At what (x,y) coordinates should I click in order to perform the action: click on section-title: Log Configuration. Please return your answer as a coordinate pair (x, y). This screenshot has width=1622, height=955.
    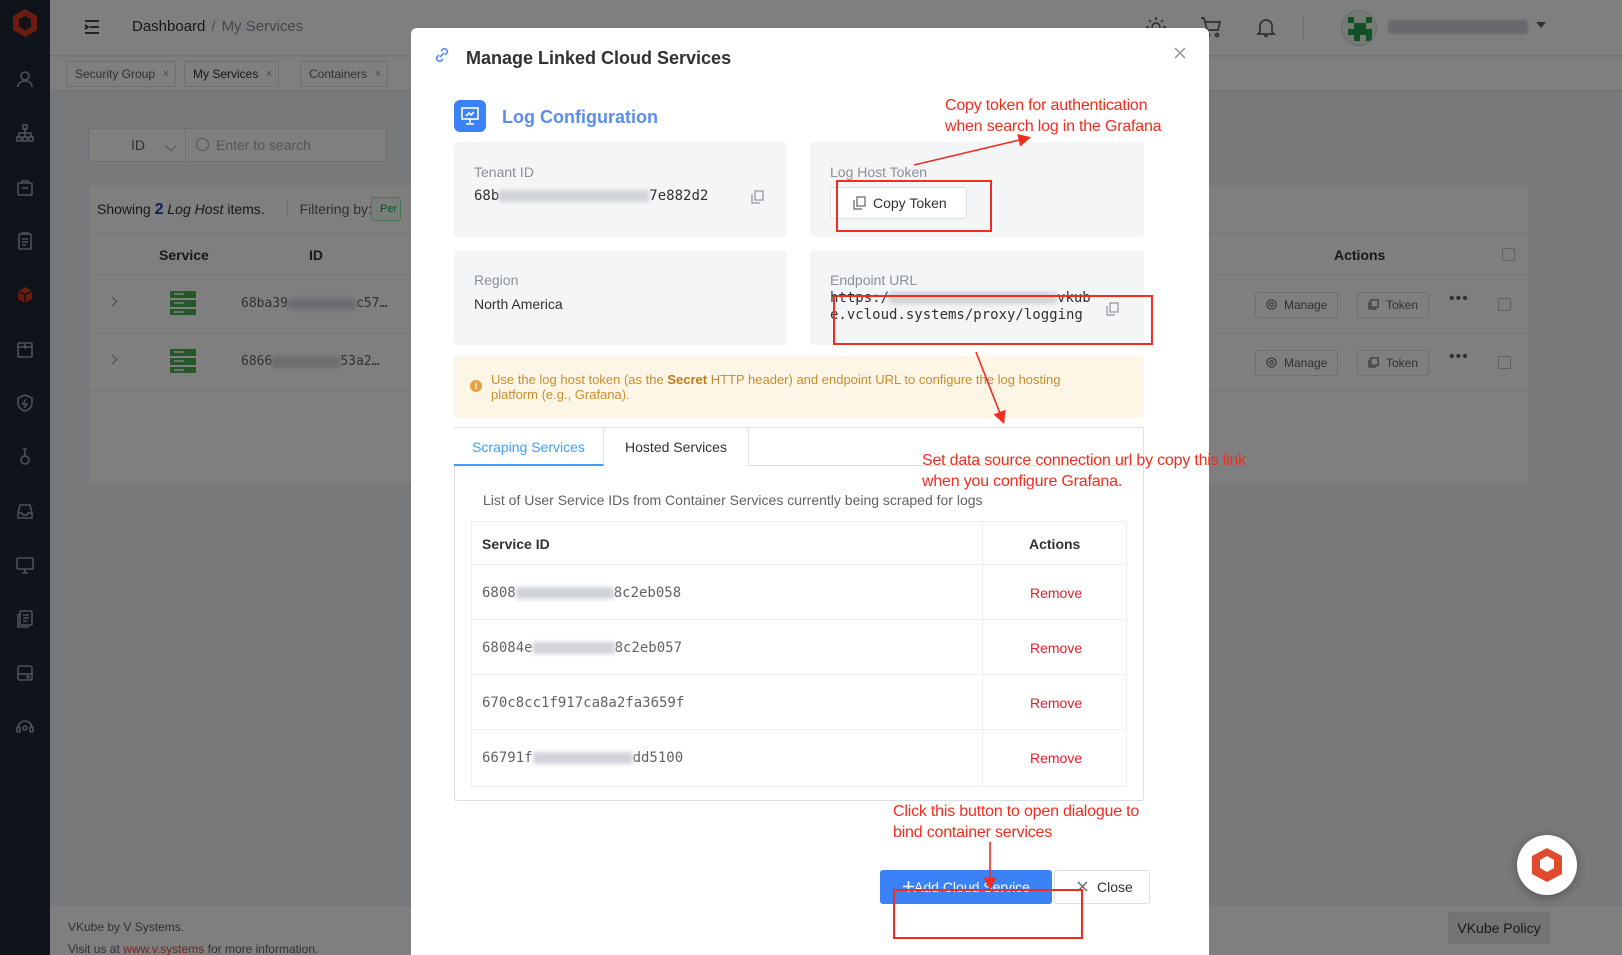
    Looking at the image, I should click on (580, 117).